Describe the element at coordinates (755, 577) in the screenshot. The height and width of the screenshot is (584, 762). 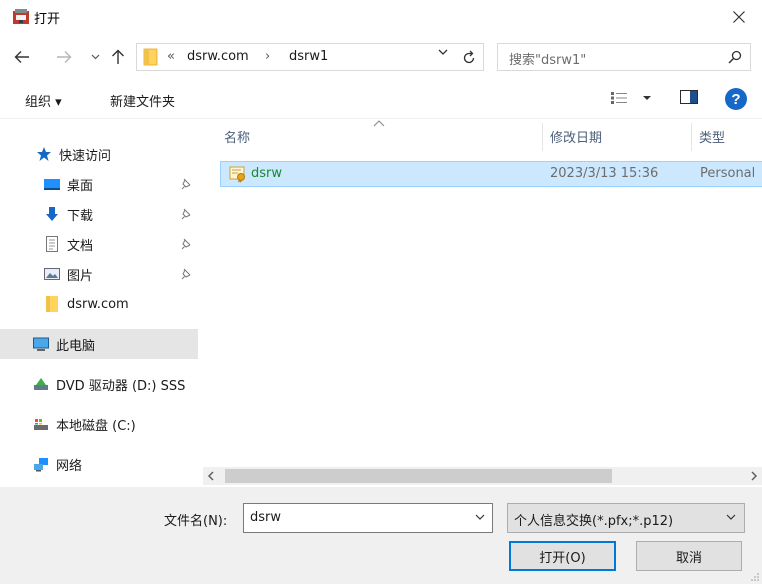
I see `resize-grip-icon` at that location.